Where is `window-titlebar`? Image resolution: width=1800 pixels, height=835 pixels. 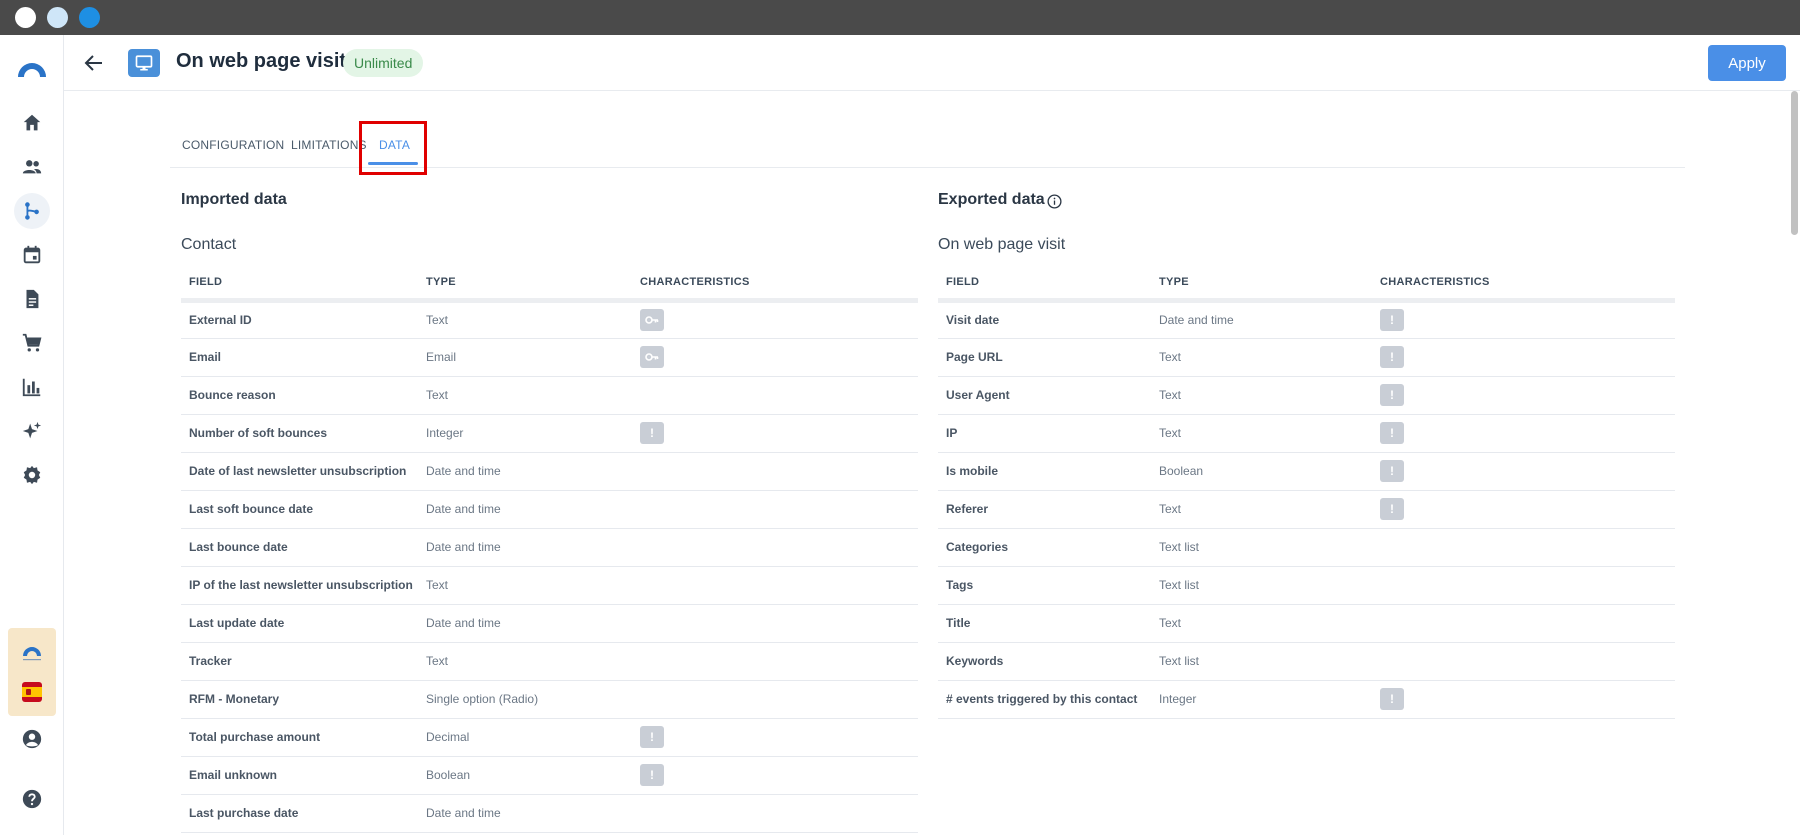
window-titlebar is located at coordinates (900, 17).